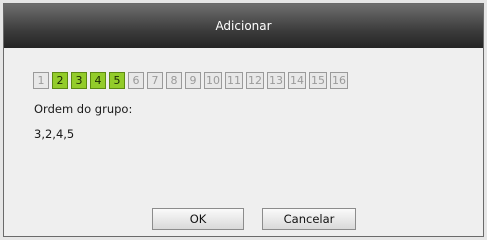  I want to click on channel-7-toggle: 7, so click(155, 80).